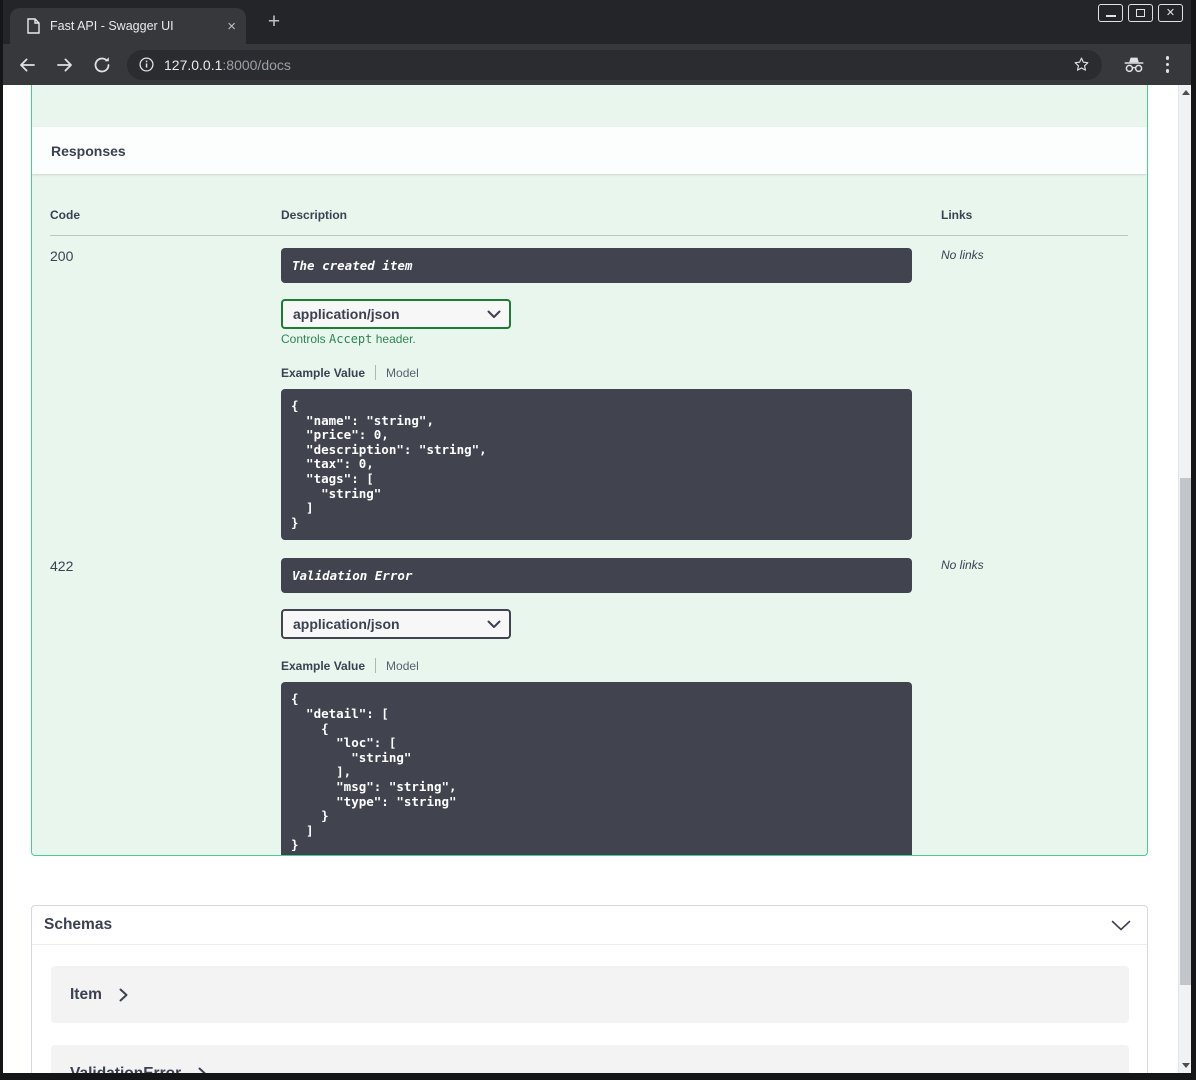 This screenshot has width=1196, height=1080. I want to click on window-controls: ✕, so click(1140, 13).